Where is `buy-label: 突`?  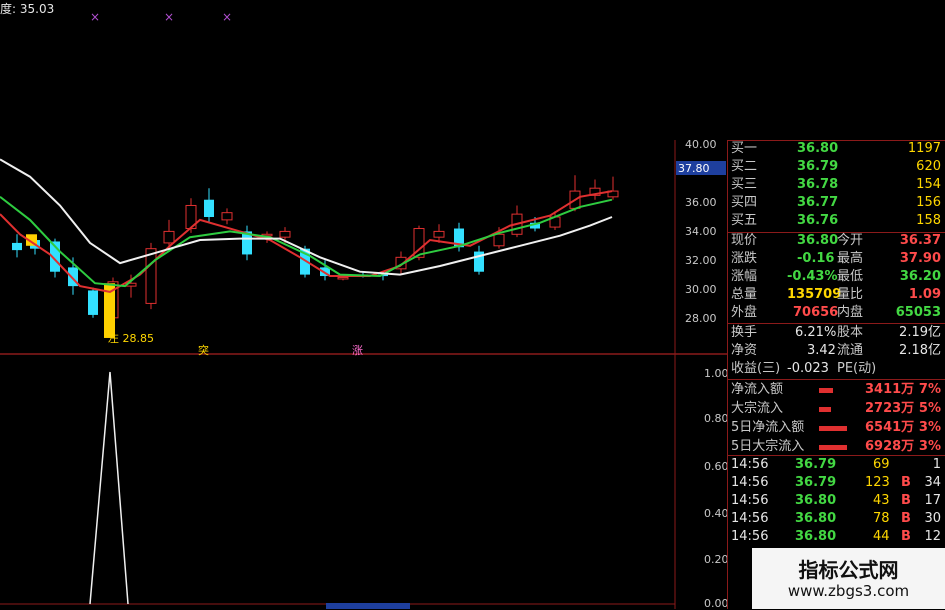
buy-label: 突 is located at coordinates (203, 350).